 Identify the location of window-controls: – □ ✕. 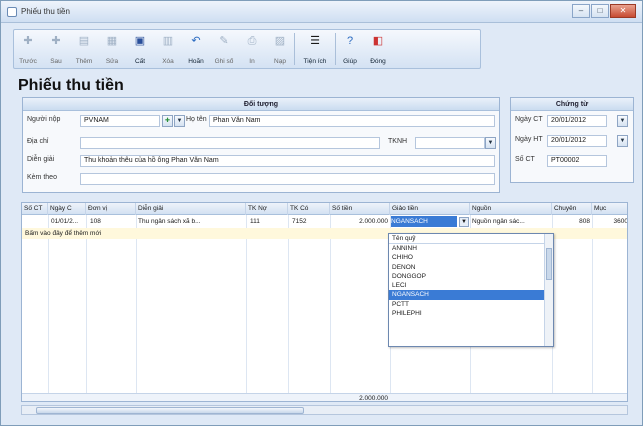
(604, 11).